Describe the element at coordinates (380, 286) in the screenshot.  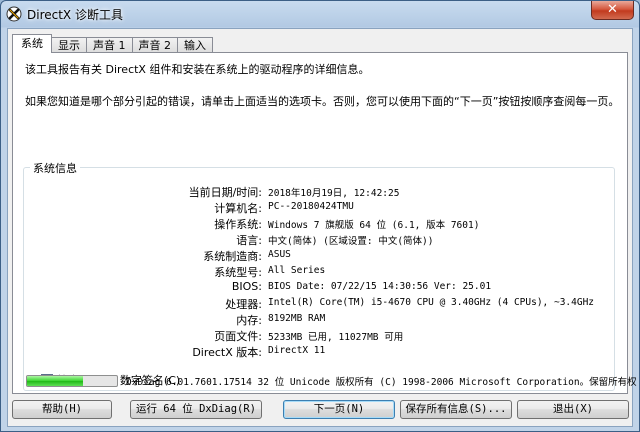
I see `info-value: BIOS Date: 07/22/15 14:30:56 Ver: 25.01` at that location.